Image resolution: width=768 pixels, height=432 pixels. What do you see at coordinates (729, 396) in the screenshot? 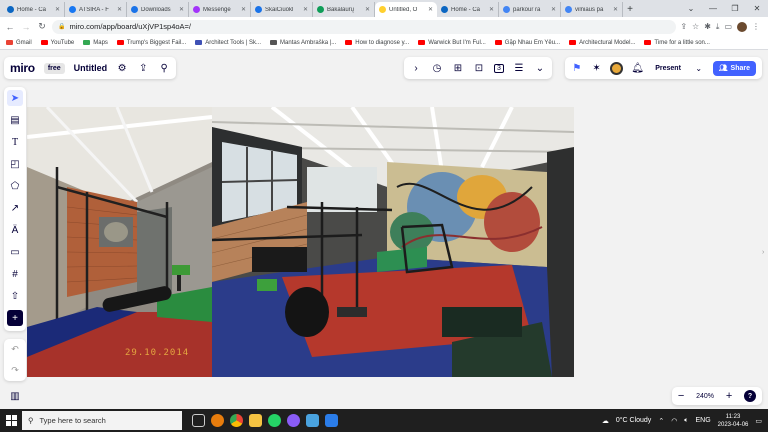
I see `zoom-in-button: +` at bounding box center [729, 396].